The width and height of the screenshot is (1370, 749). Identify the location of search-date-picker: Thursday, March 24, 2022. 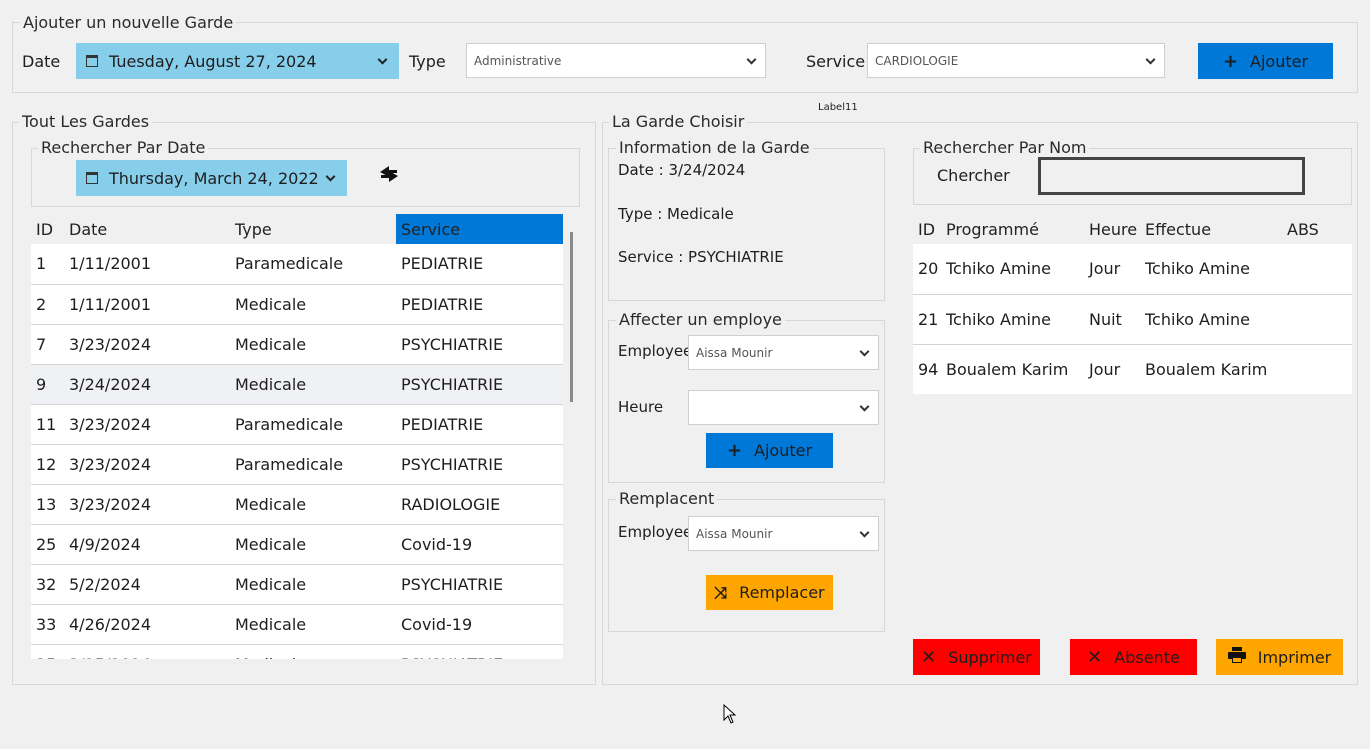
(211, 178).